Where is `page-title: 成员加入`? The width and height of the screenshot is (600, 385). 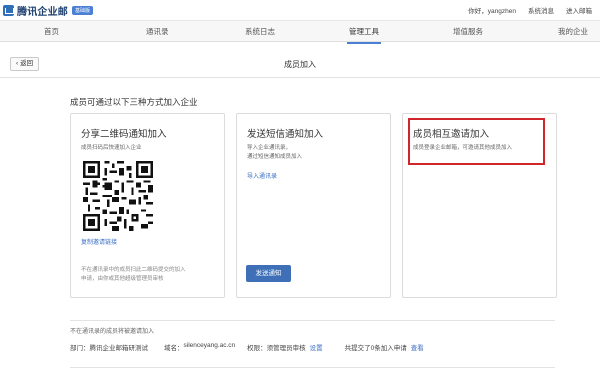 page-title: 成员加入 is located at coordinates (300, 64).